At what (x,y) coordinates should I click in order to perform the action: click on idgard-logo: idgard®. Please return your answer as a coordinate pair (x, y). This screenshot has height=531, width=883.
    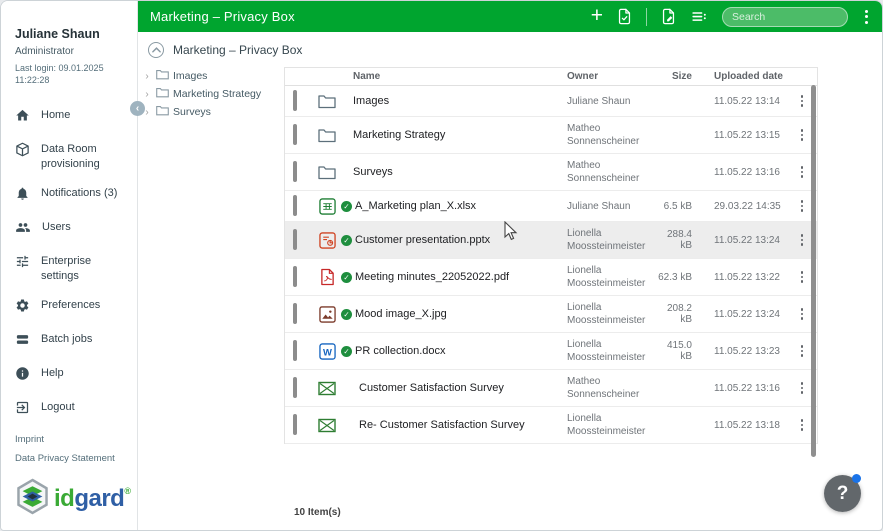
    Looking at the image, I should click on (73, 499).